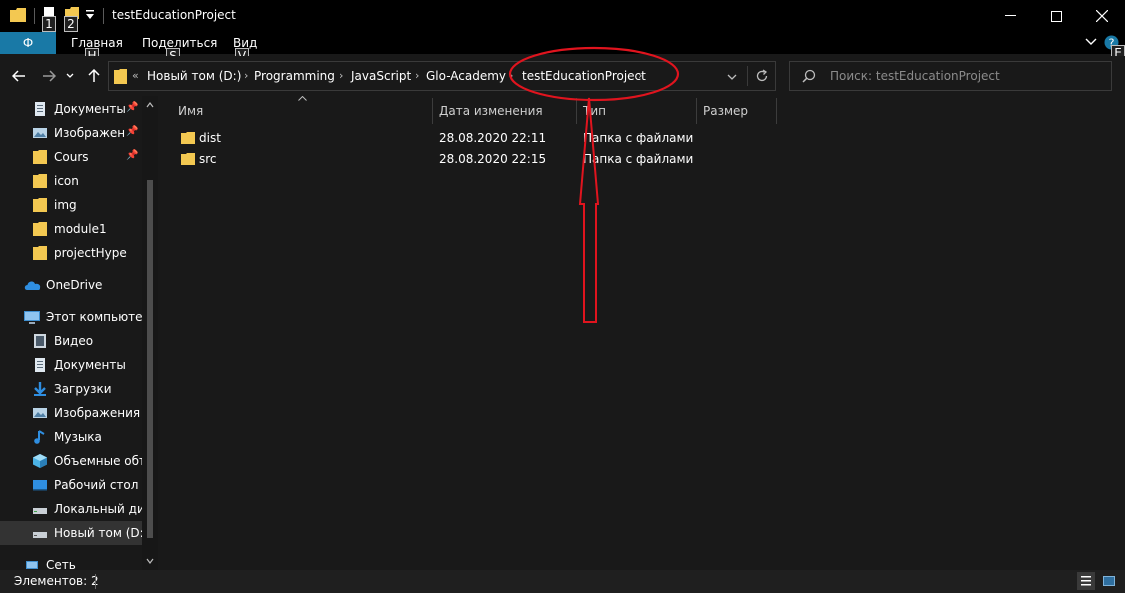 The height and width of the screenshot is (593, 1125). Describe the element at coordinates (71, 205) in the screenshot. I see `nav-item-img: img` at that location.